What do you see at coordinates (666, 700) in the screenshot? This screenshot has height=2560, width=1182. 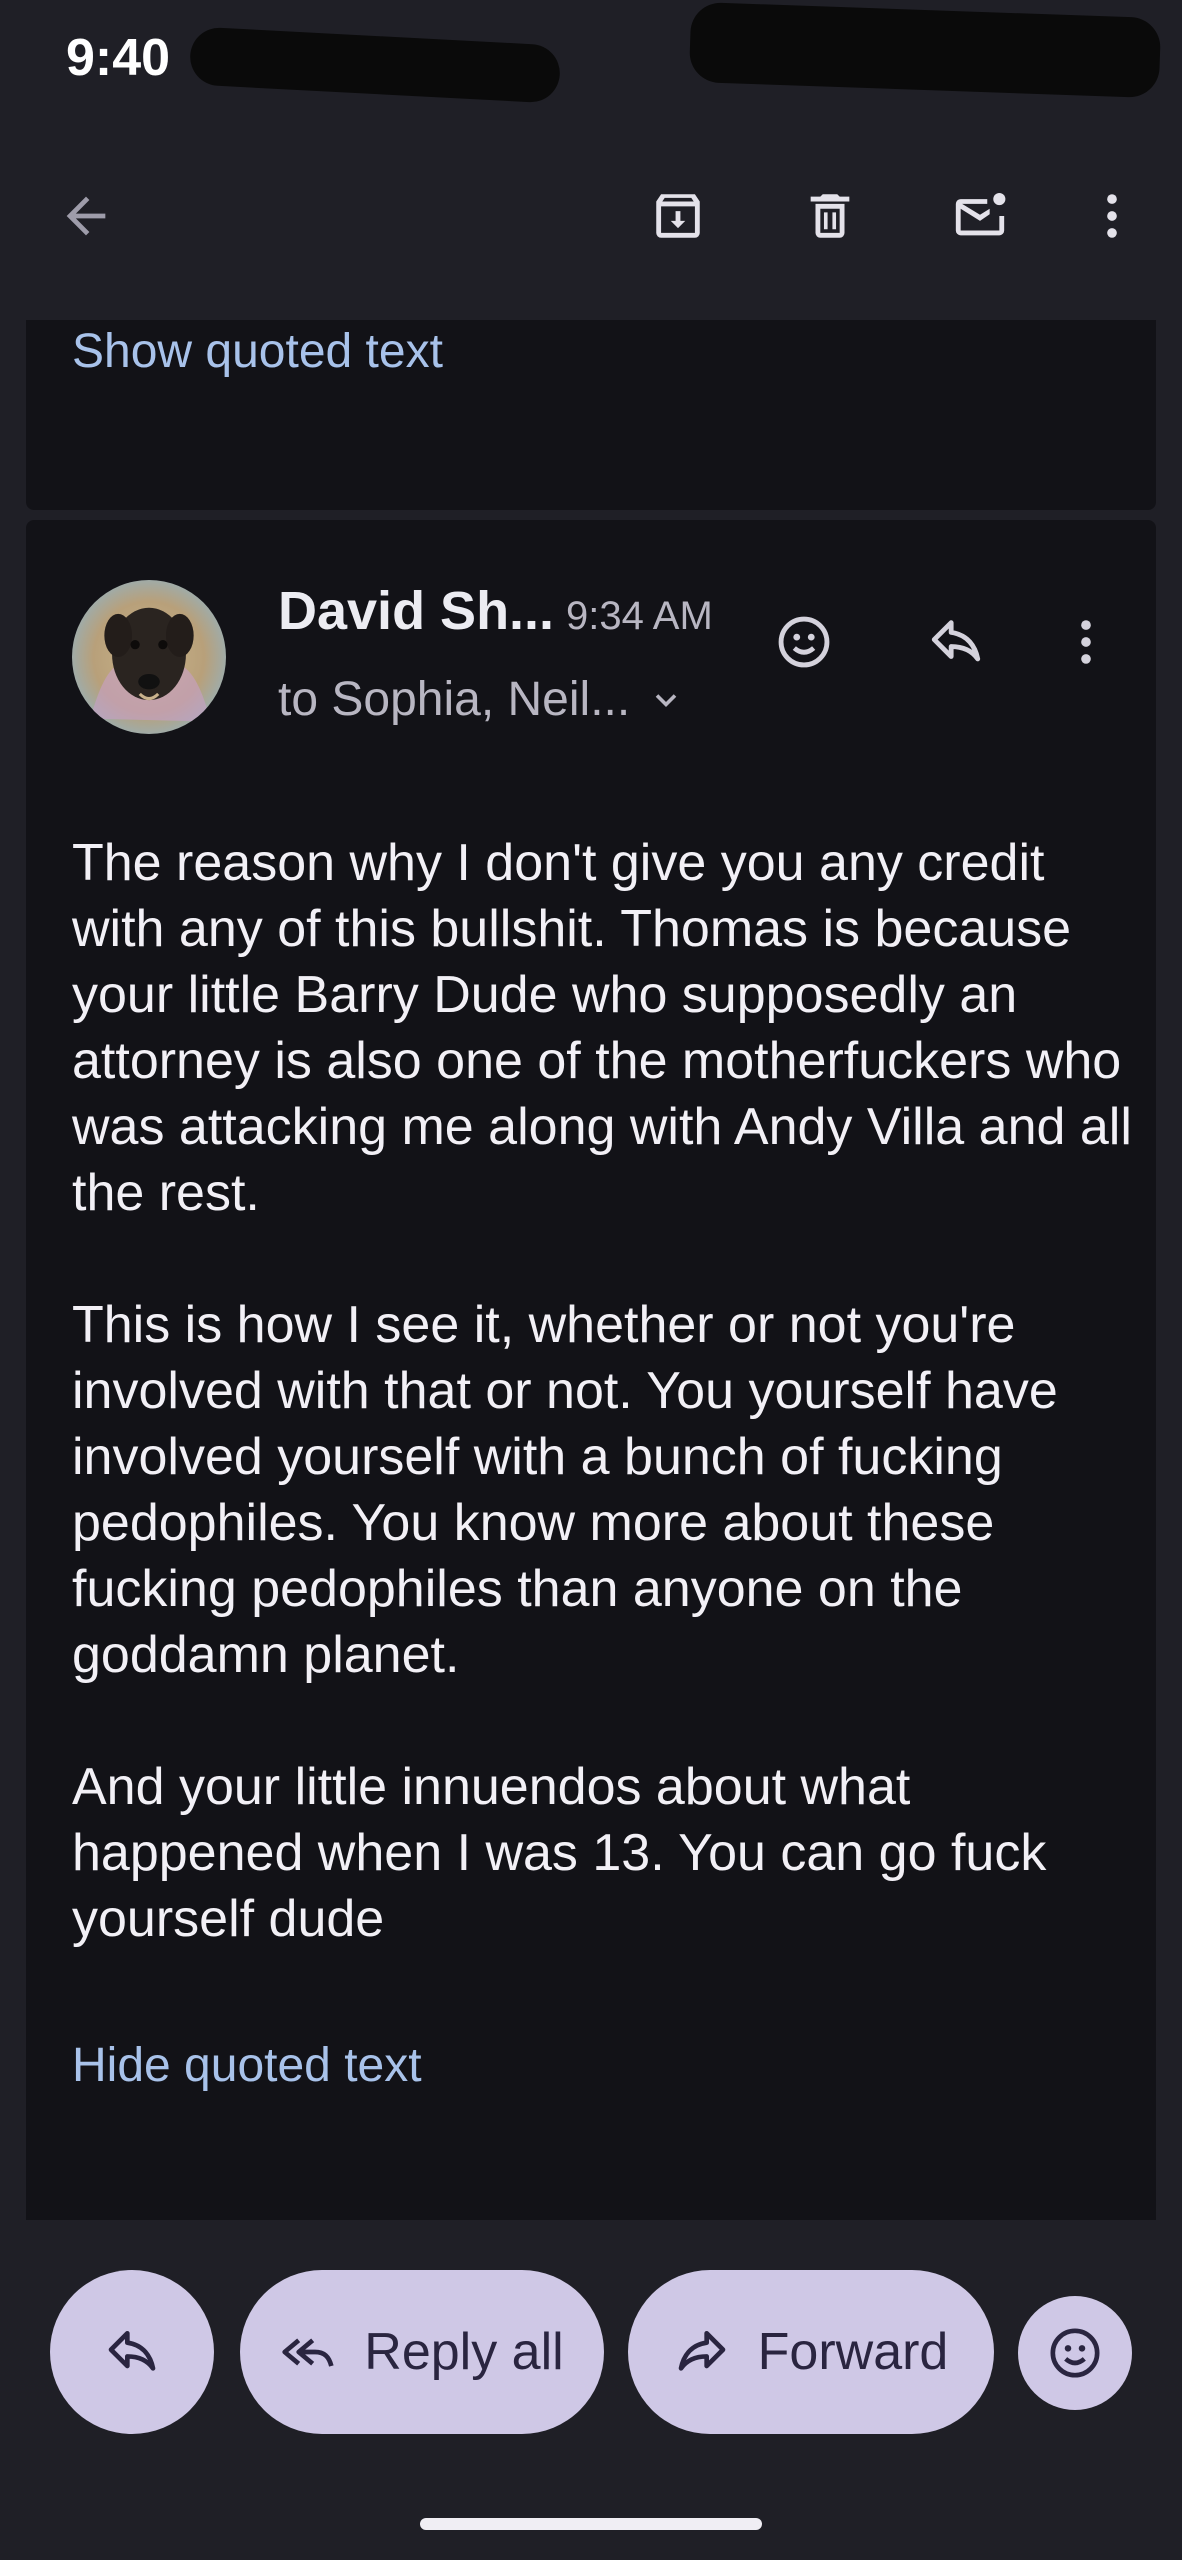 I see `chevron-down-icon` at bounding box center [666, 700].